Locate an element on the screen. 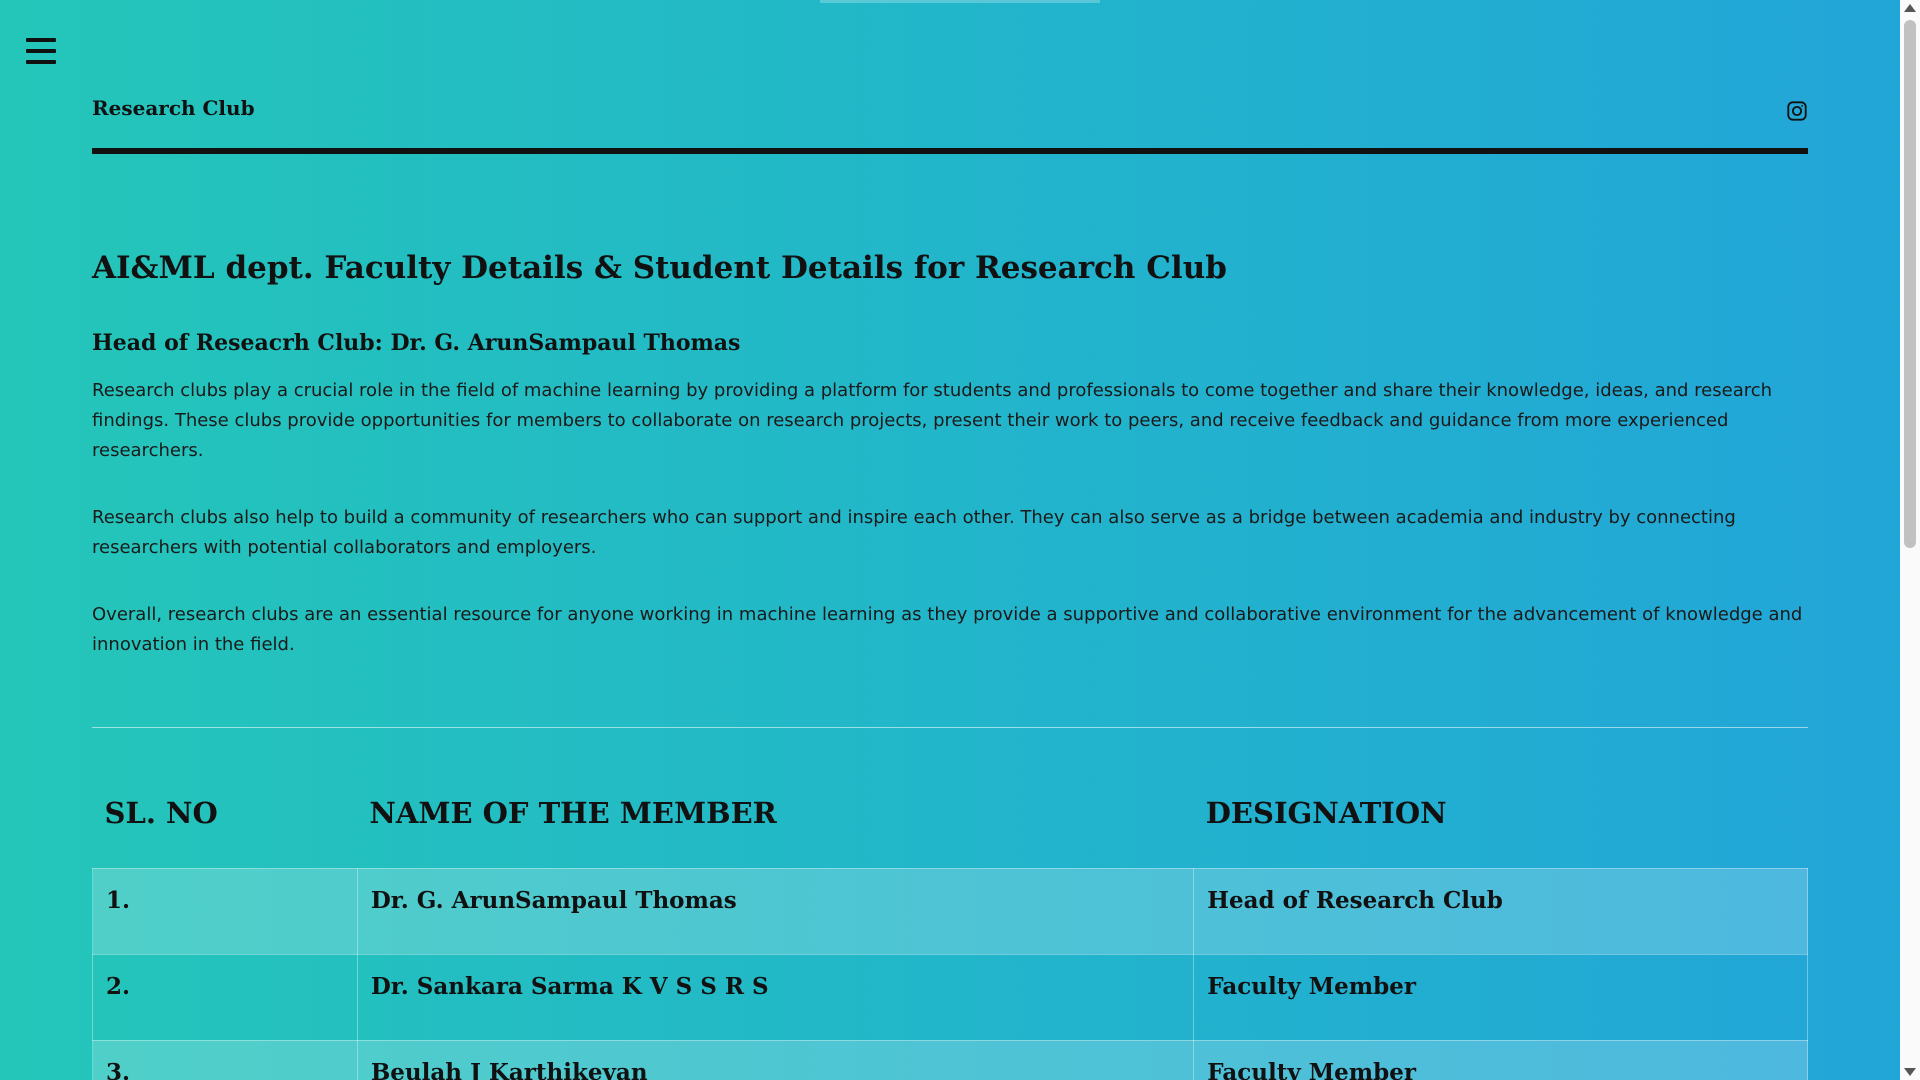 This screenshot has width=1920, height=1080. cell-sl-no: 2. is located at coordinates (225, 997).